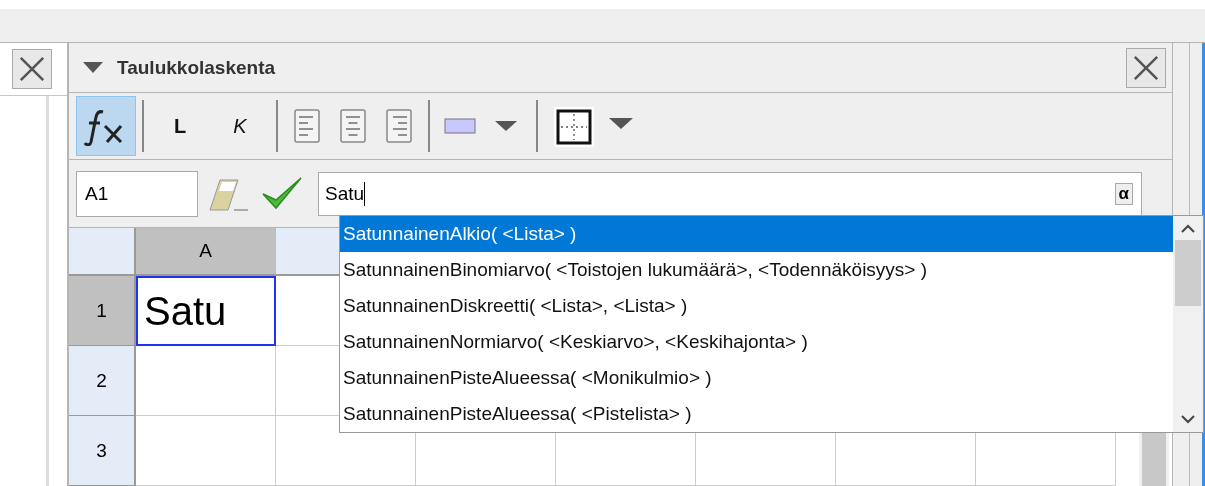 This screenshot has height=486, width=1205. Describe the element at coordinates (345, 193) in the screenshot. I see `formula-input-text: Satu` at that location.